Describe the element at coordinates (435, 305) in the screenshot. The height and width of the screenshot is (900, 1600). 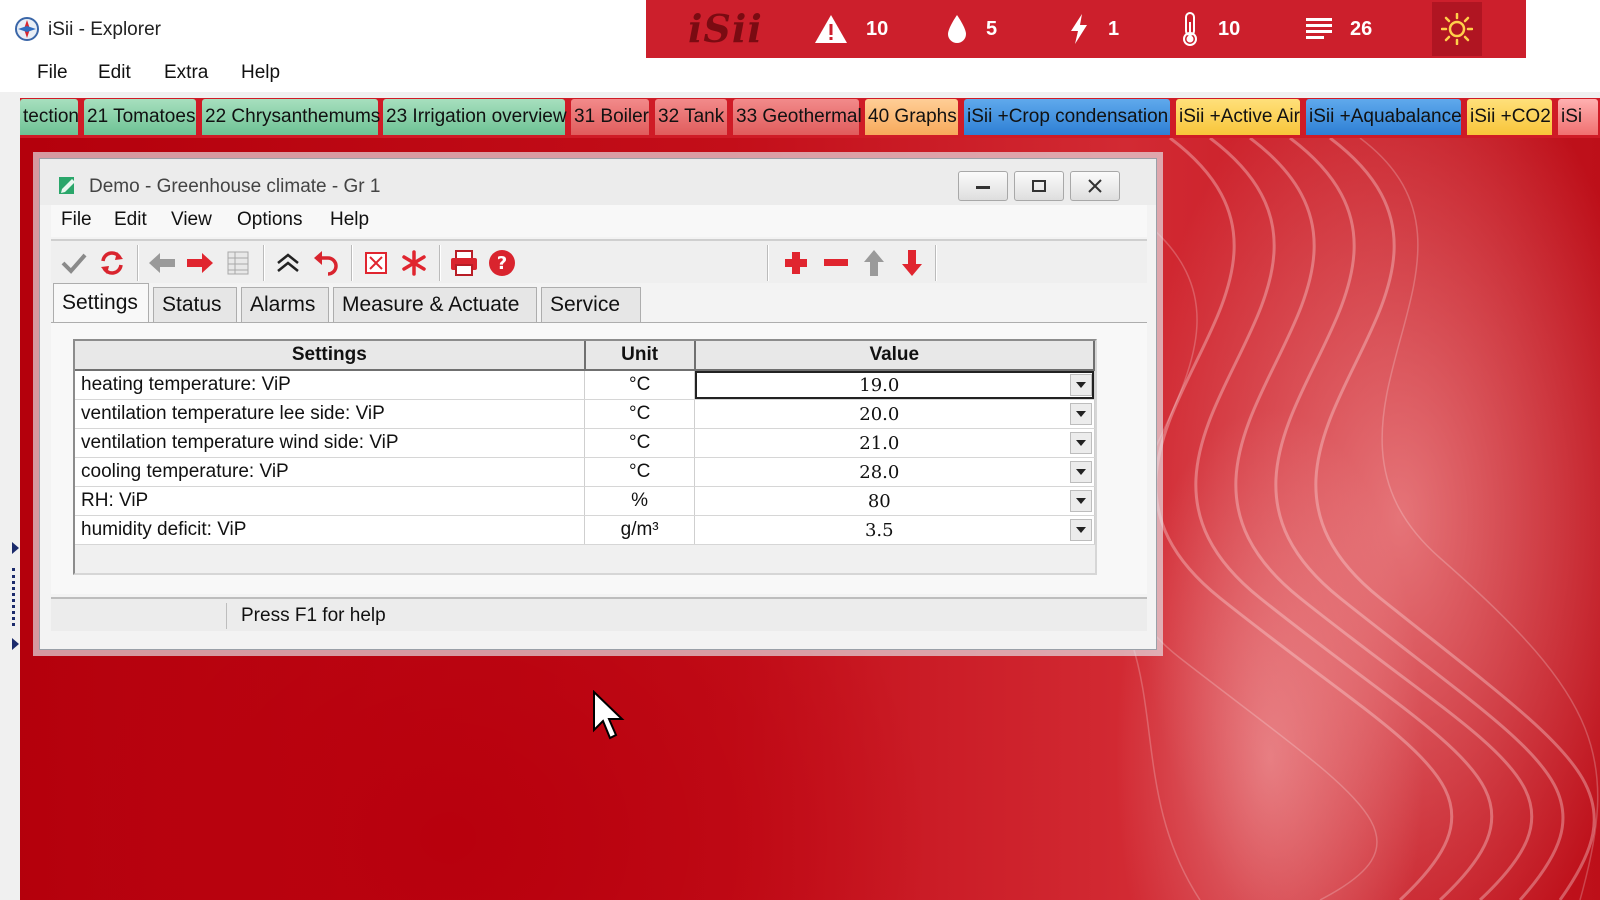
I see `tab-measure-actuate: Measure & Actuate` at that location.